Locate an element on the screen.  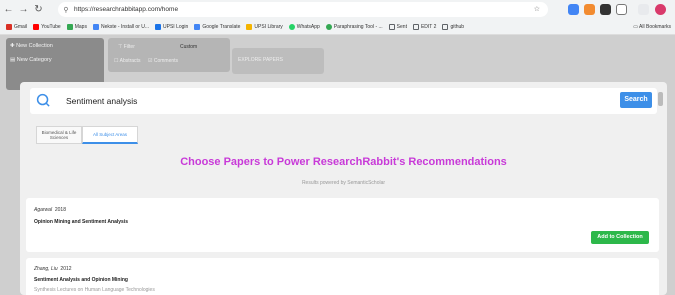
bookmark-gmail: Gmail is located at coordinates (16, 27).